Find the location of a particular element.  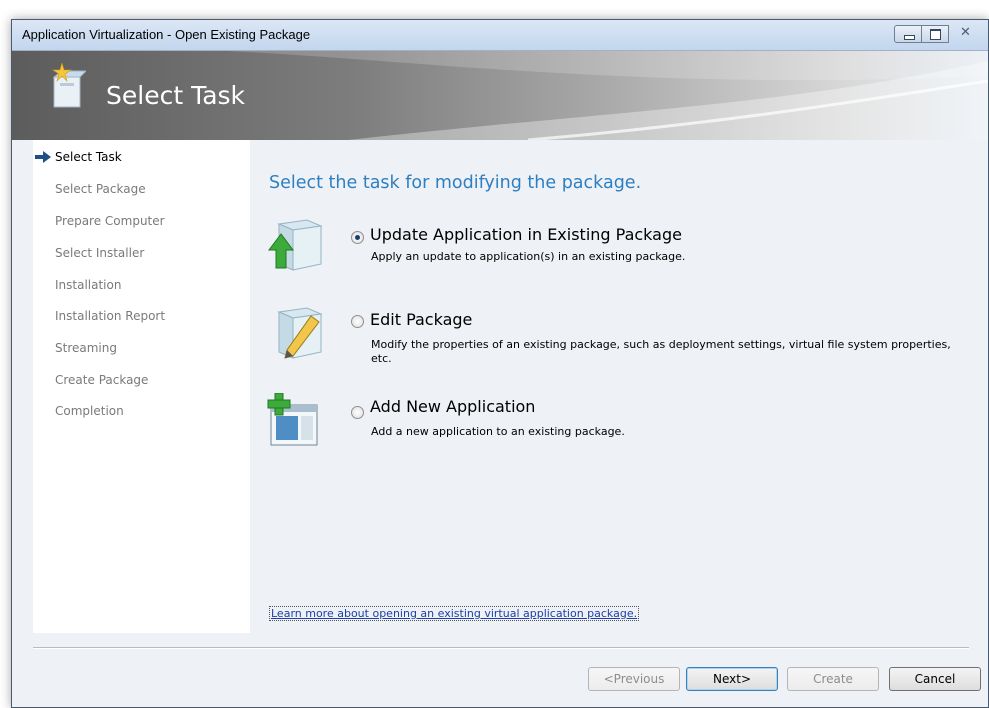

add-new-application-option-title: Add New Application is located at coordinates (452, 406).